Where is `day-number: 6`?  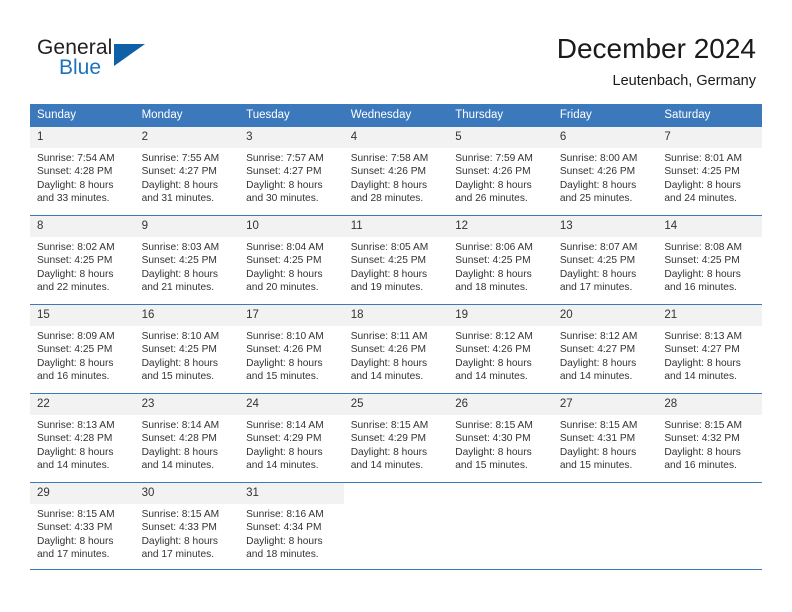
day-number: 6 is located at coordinates (605, 137).